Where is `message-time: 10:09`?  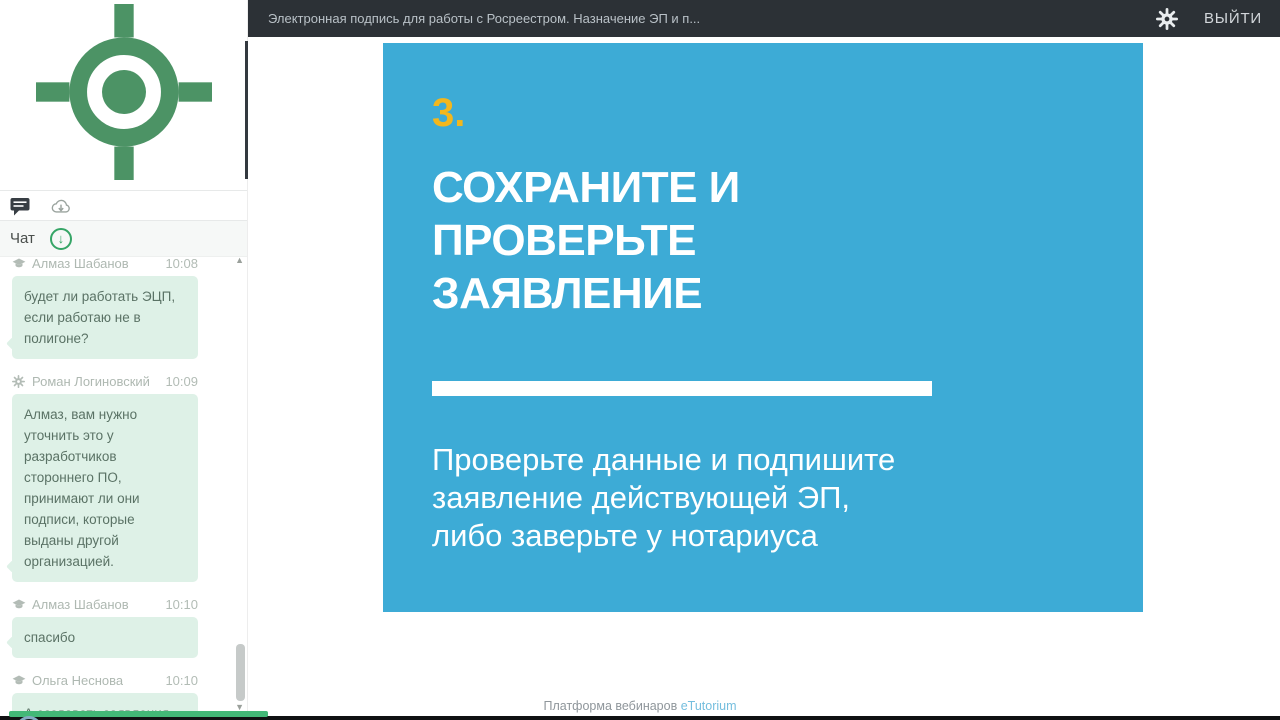
message-time: 10:09 is located at coordinates (181, 381).